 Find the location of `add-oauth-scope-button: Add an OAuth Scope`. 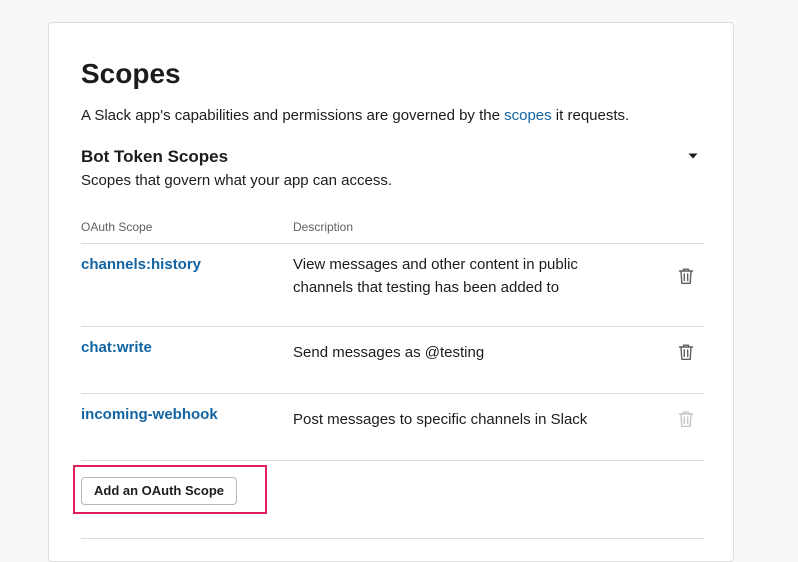

add-oauth-scope-button: Add an OAuth Scope is located at coordinates (159, 491).